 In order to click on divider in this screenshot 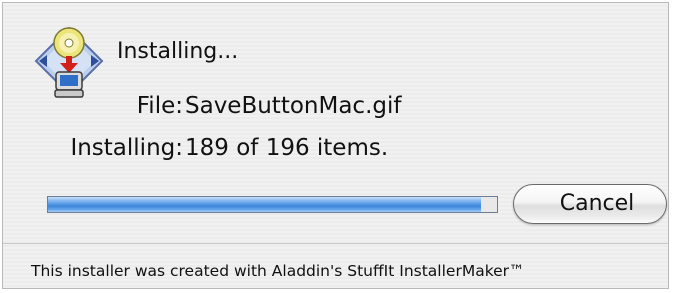, I will do `click(335, 243)`.